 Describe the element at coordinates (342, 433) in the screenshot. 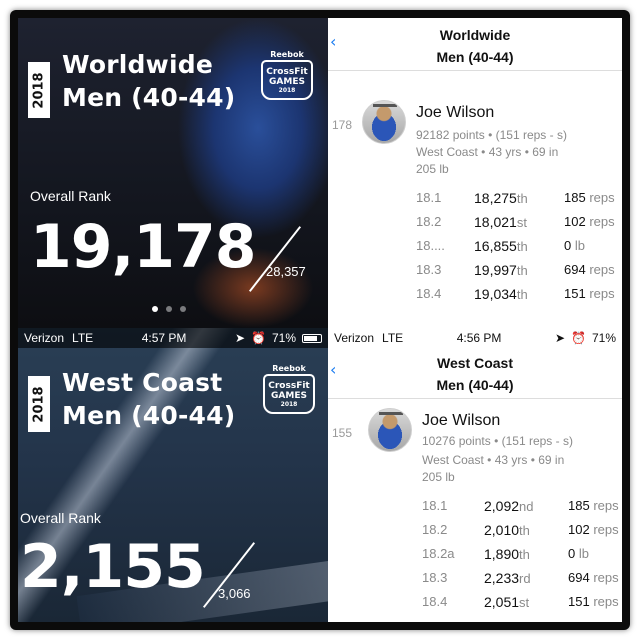

I see `athlete-rank: 155` at that location.